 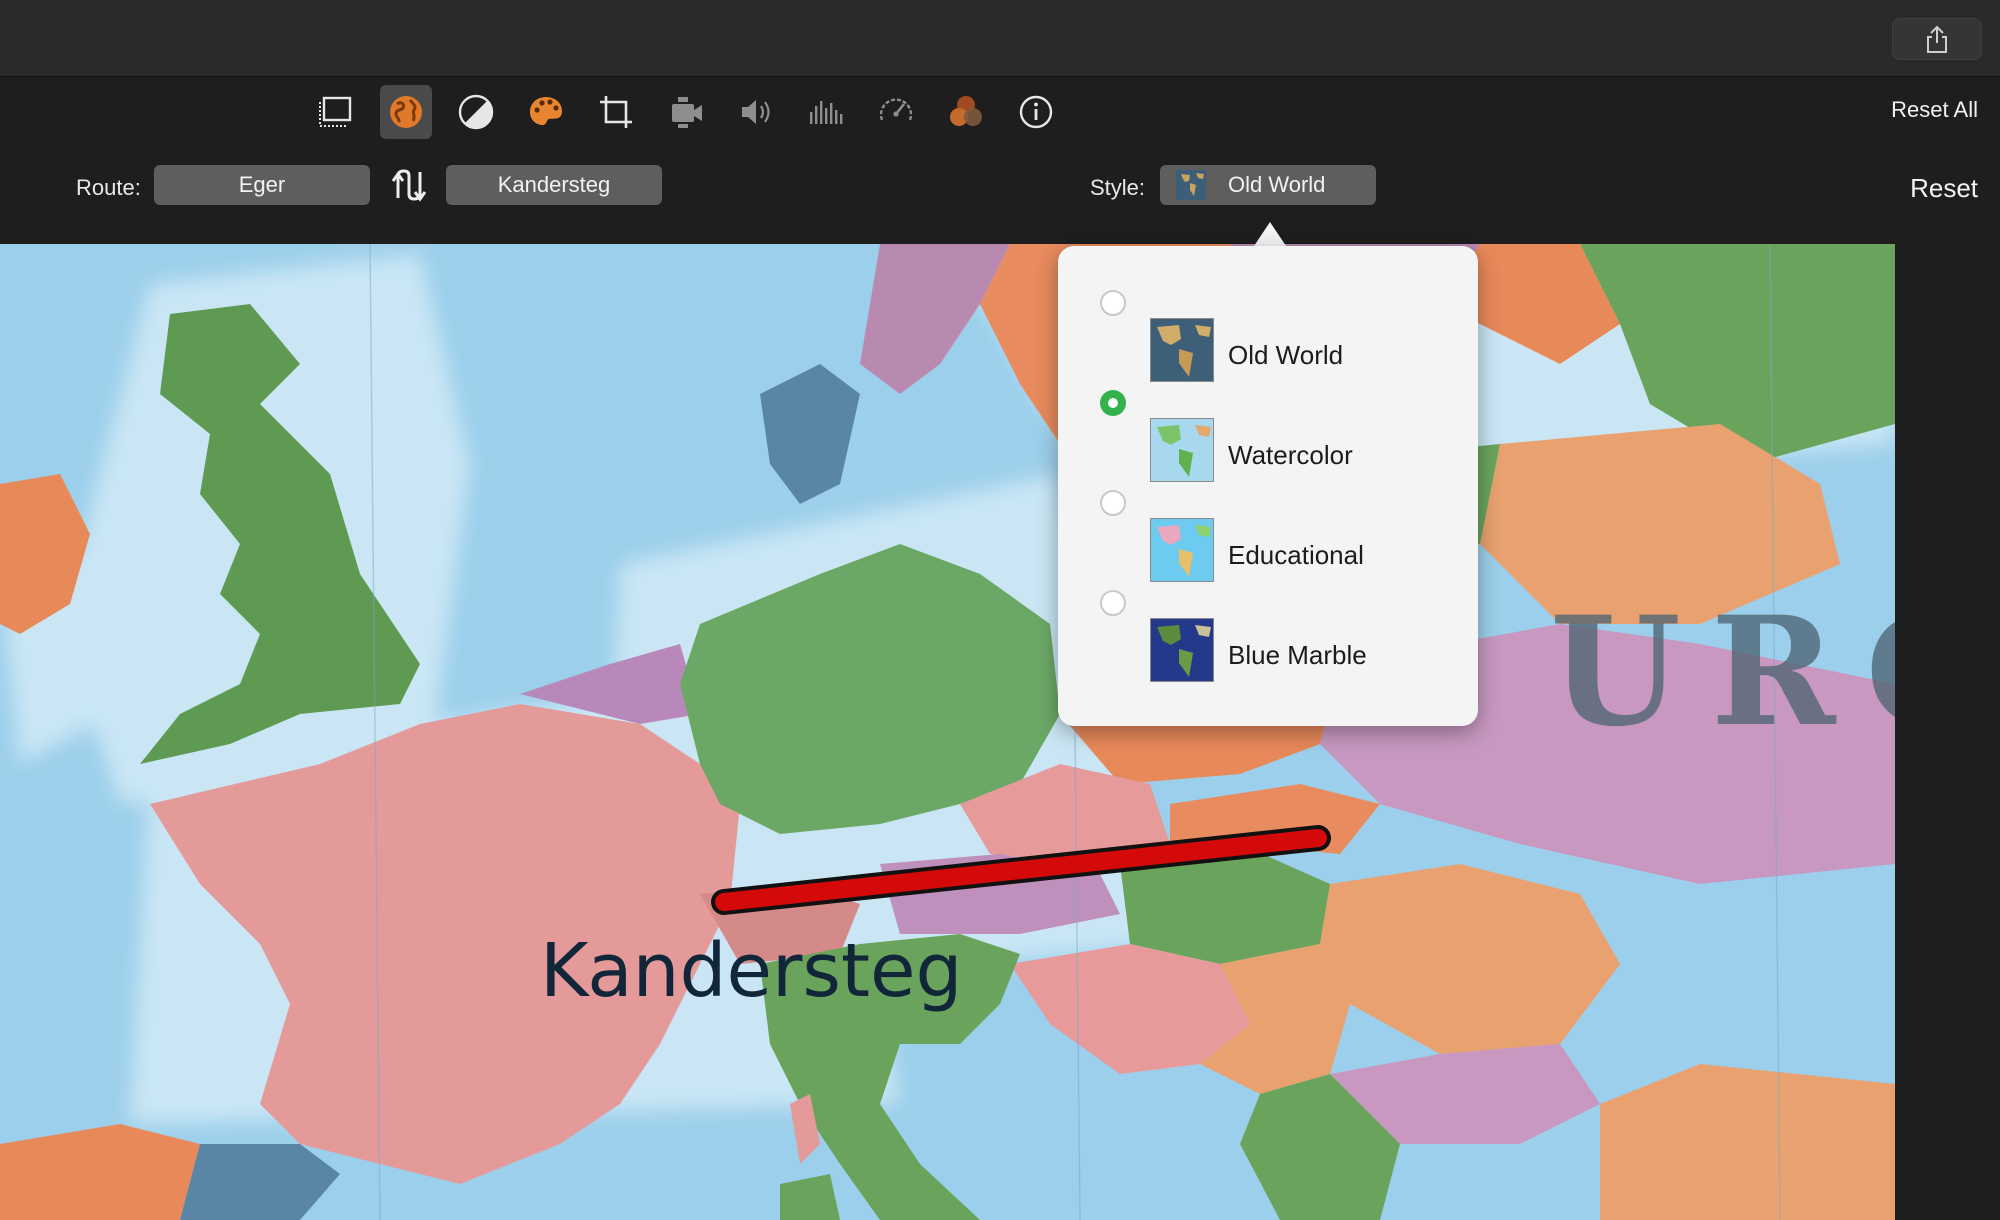 I want to click on route-start-field: Eger, so click(x=262, y=185).